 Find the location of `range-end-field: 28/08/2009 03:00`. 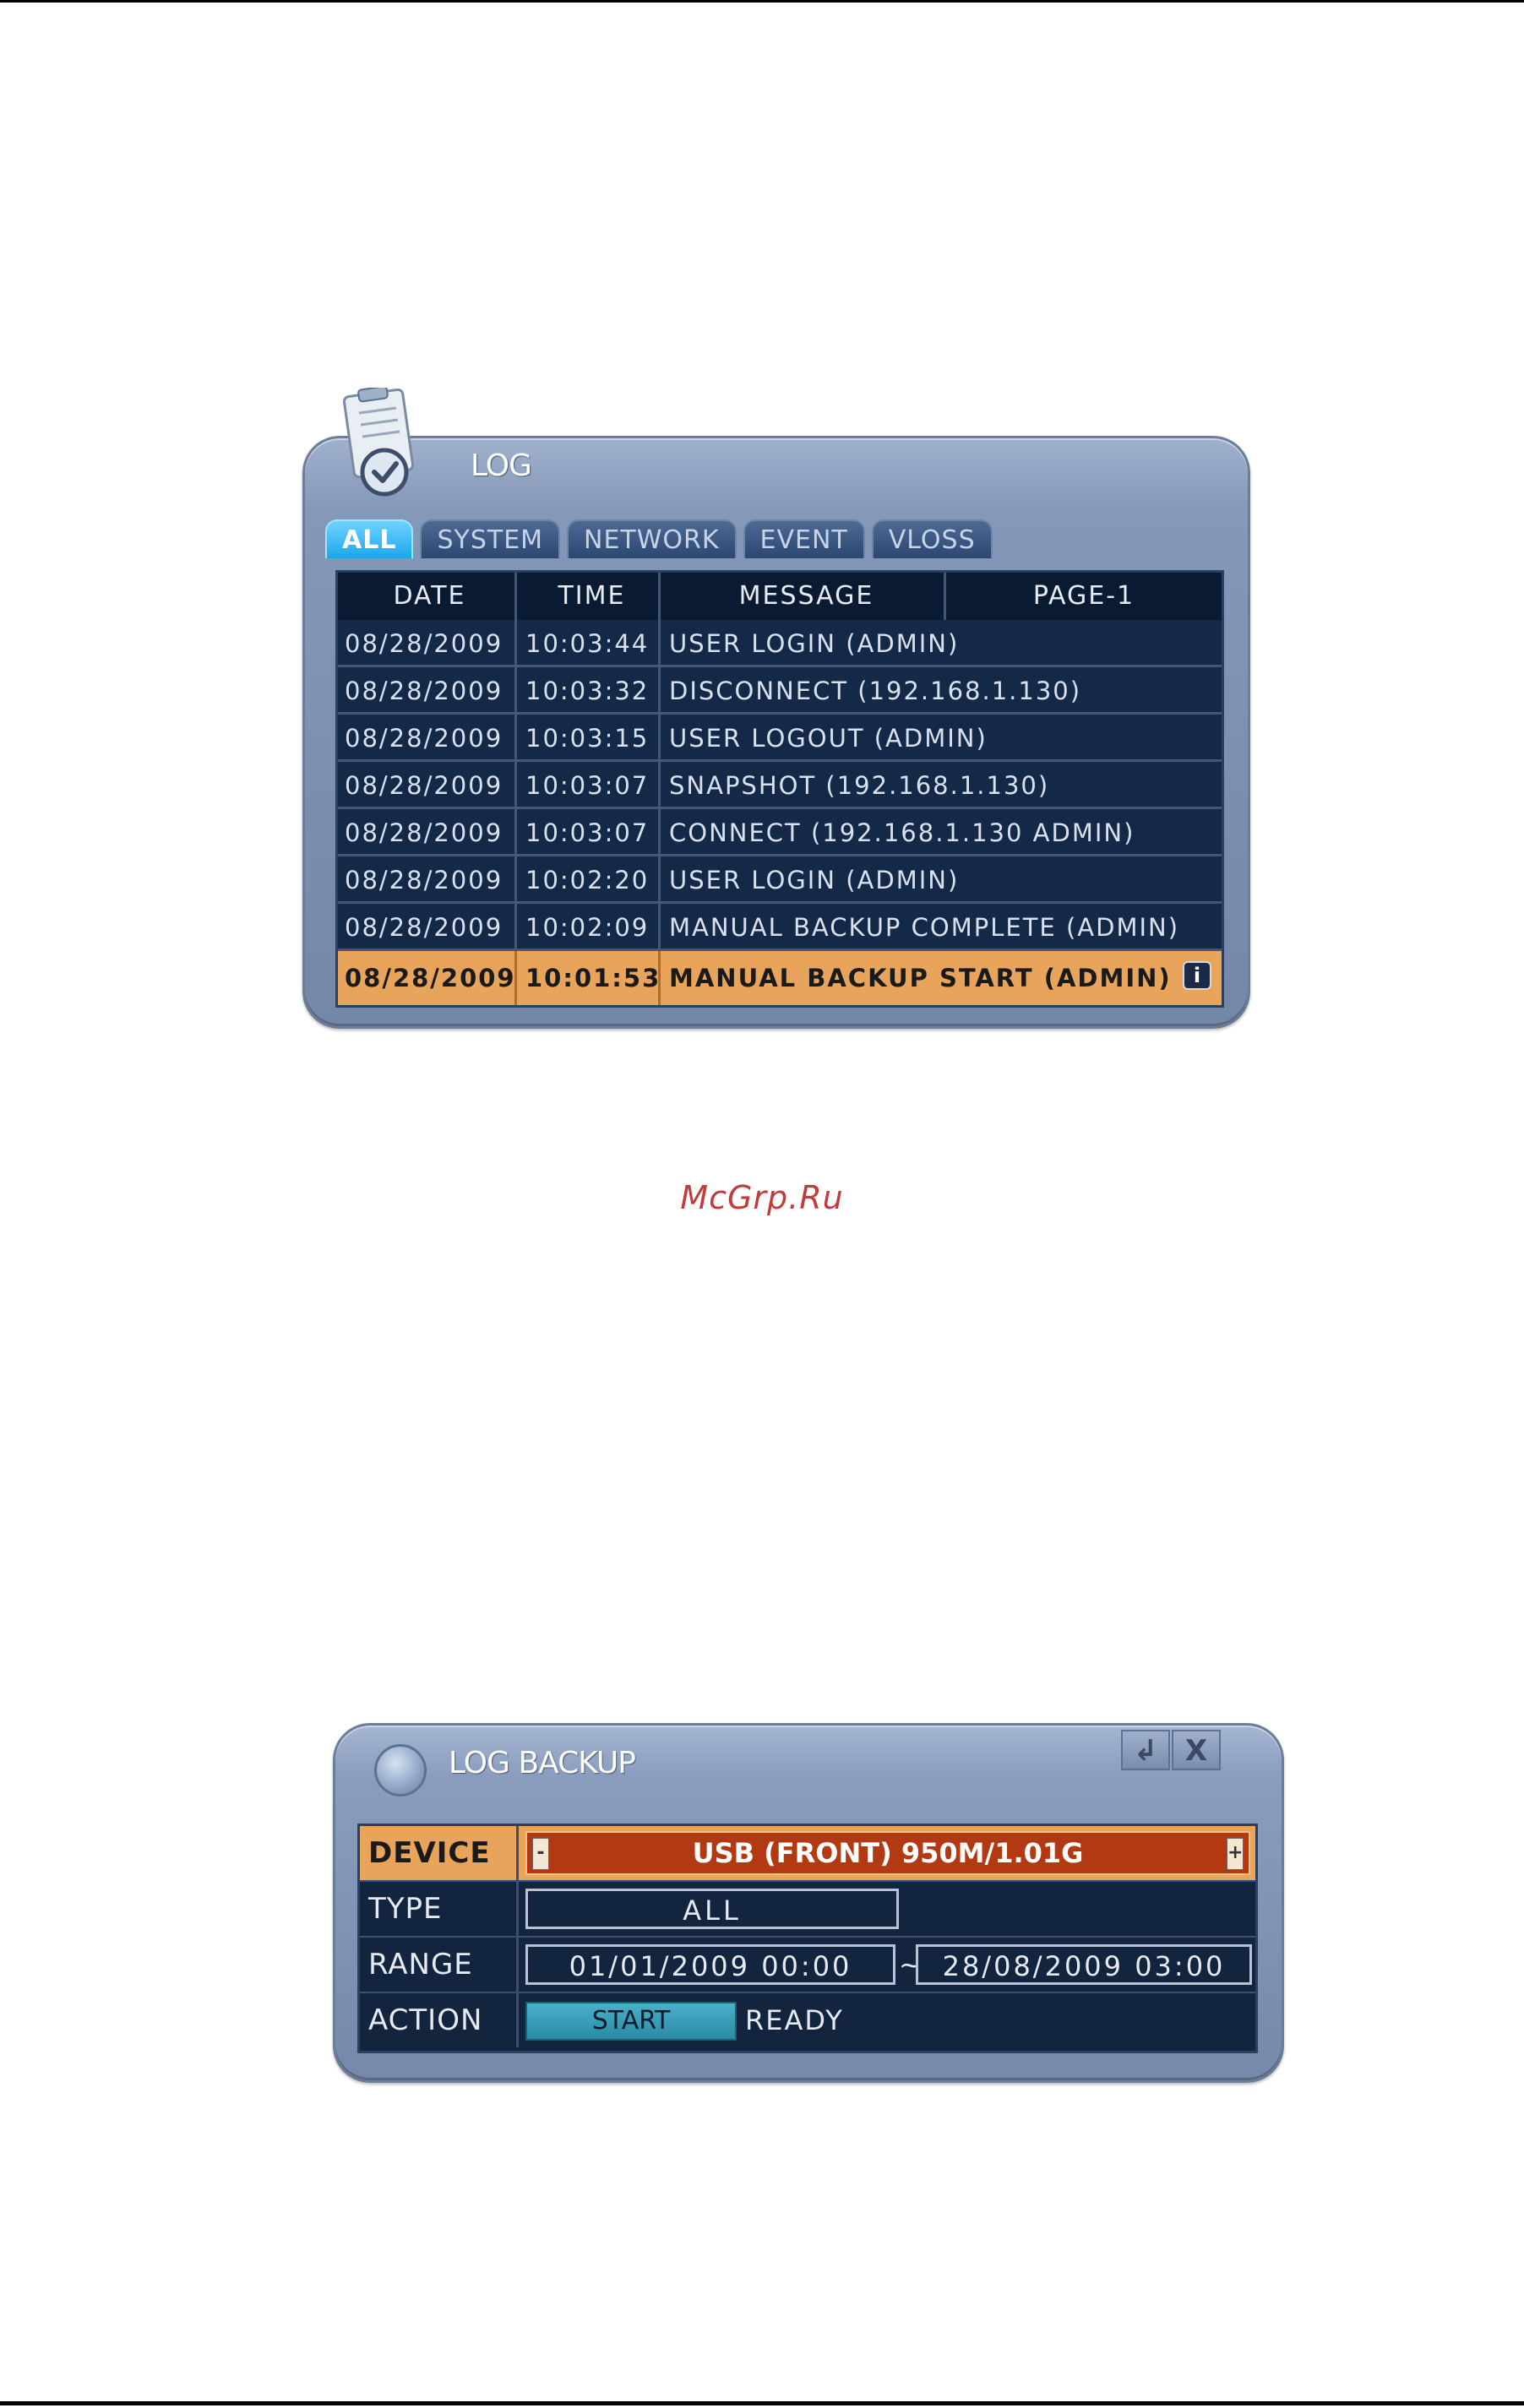

range-end-field: 28/08/2009 03:00 is located at coordinates (1084, 1964).